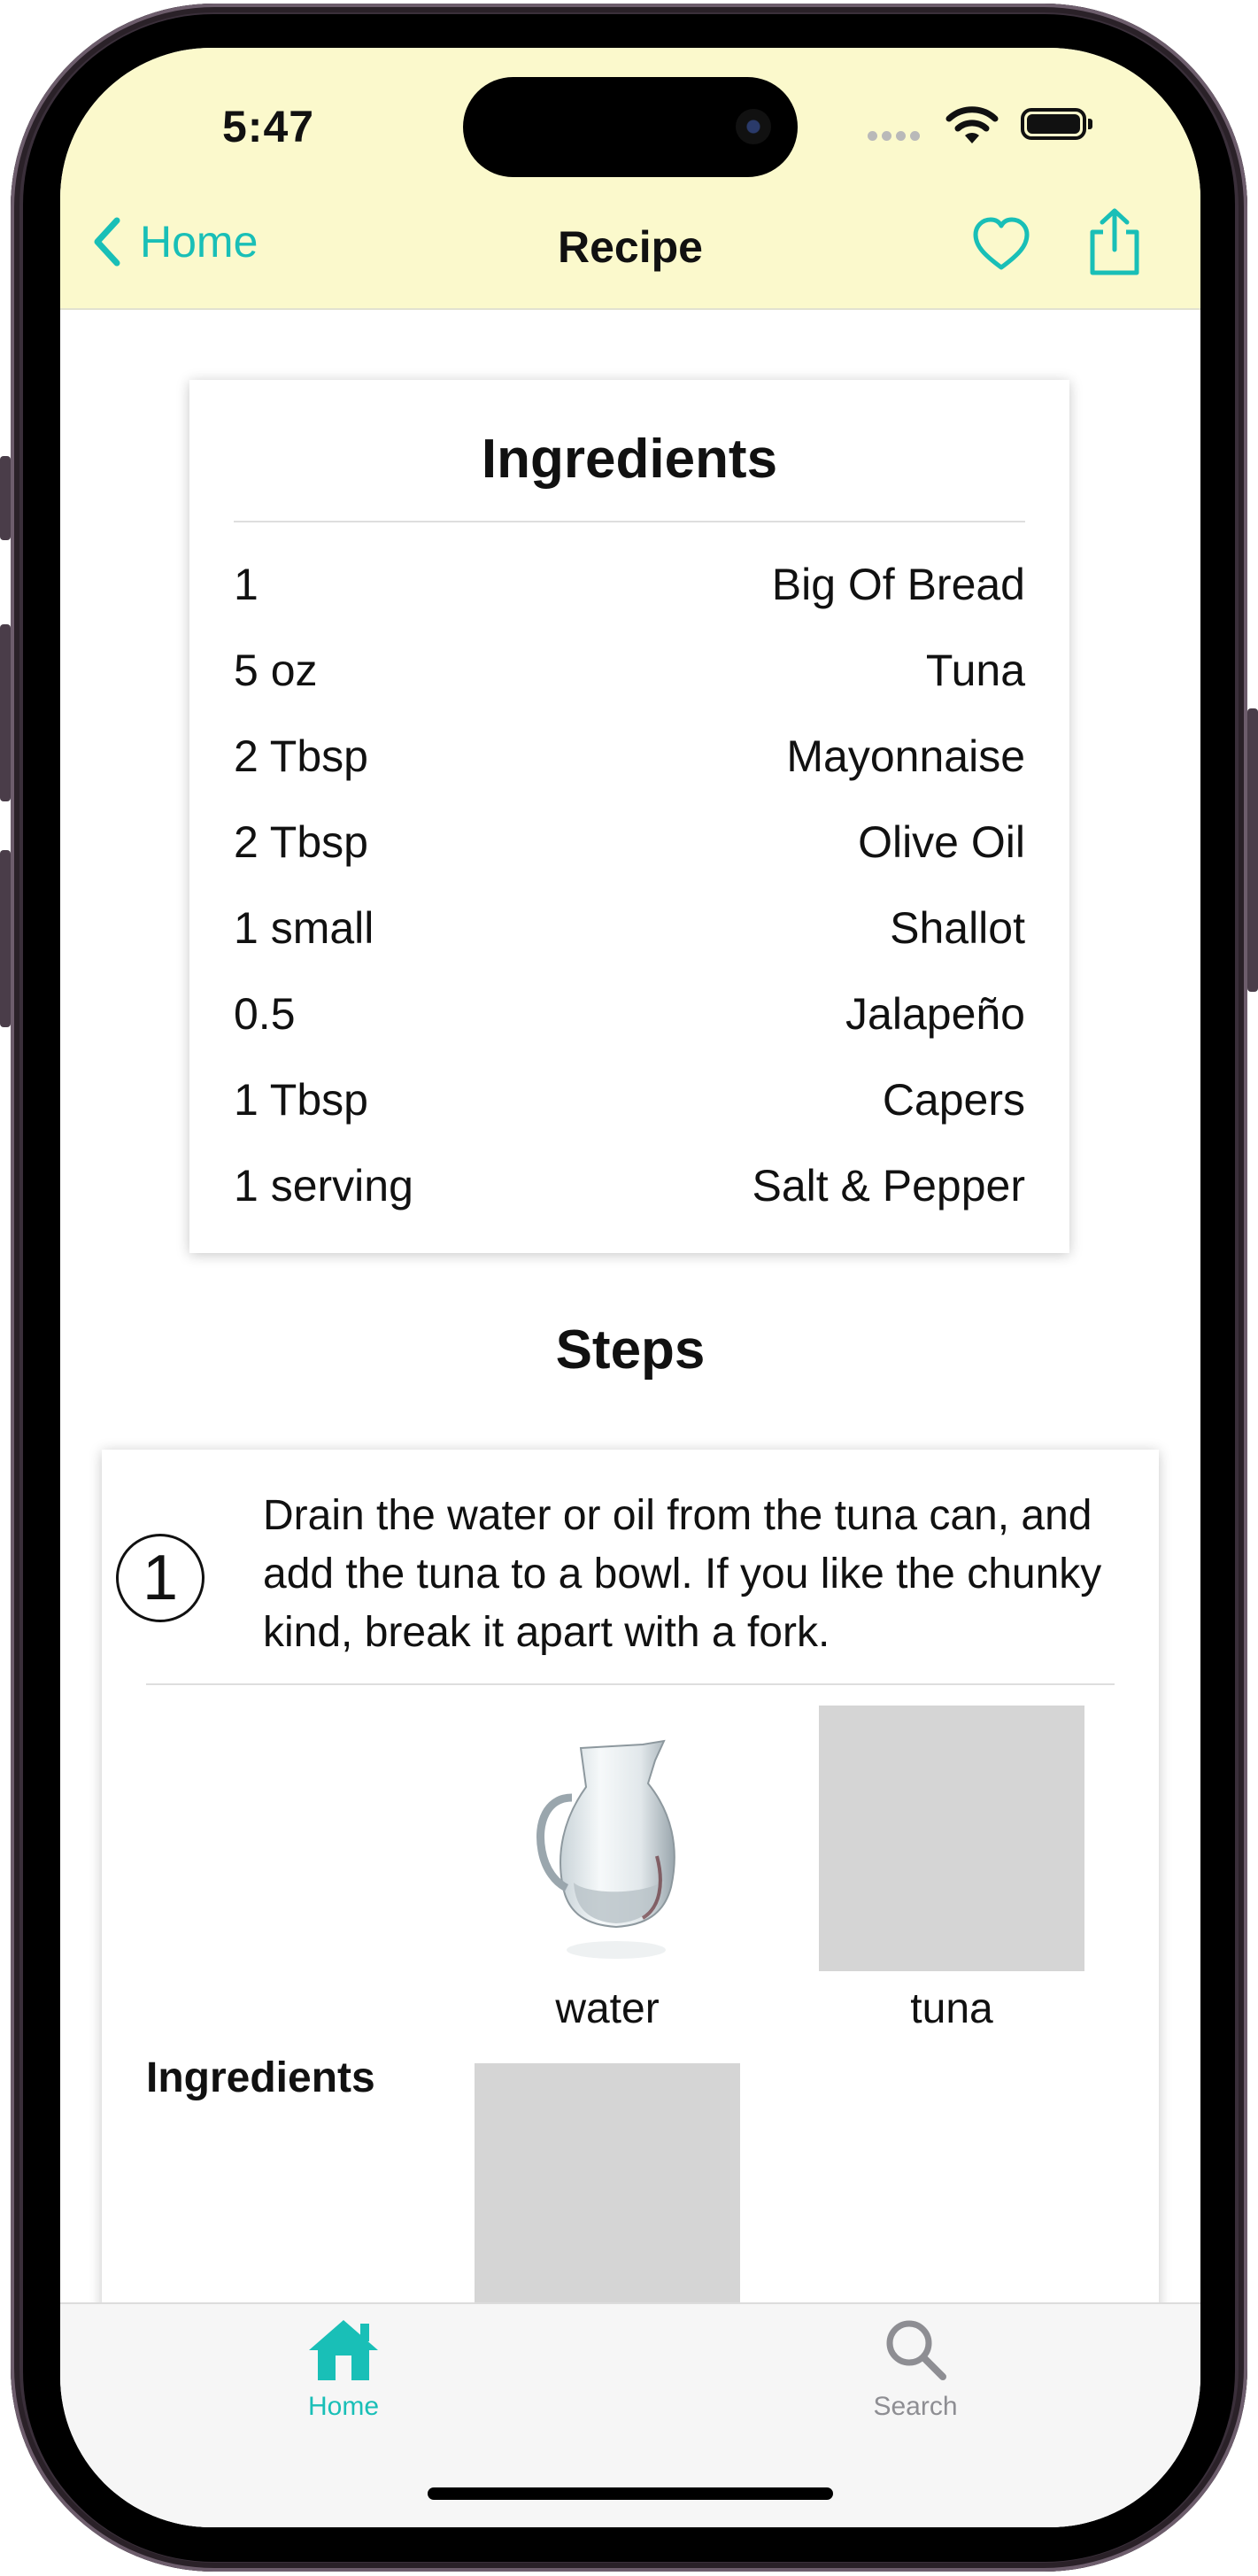 Image resolution: width=1258 pixels, height=2576 pixels. I want to click on ingredient-row: 2 Tbsp Olive Oil, so click(629, 843).